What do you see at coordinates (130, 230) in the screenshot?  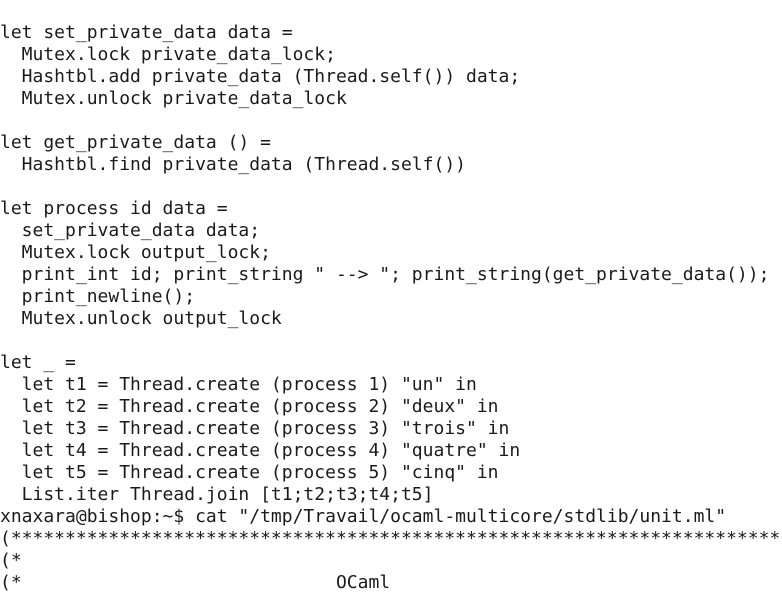 I see `code-line: set_private_data data;` at bounding box center [130, 230].